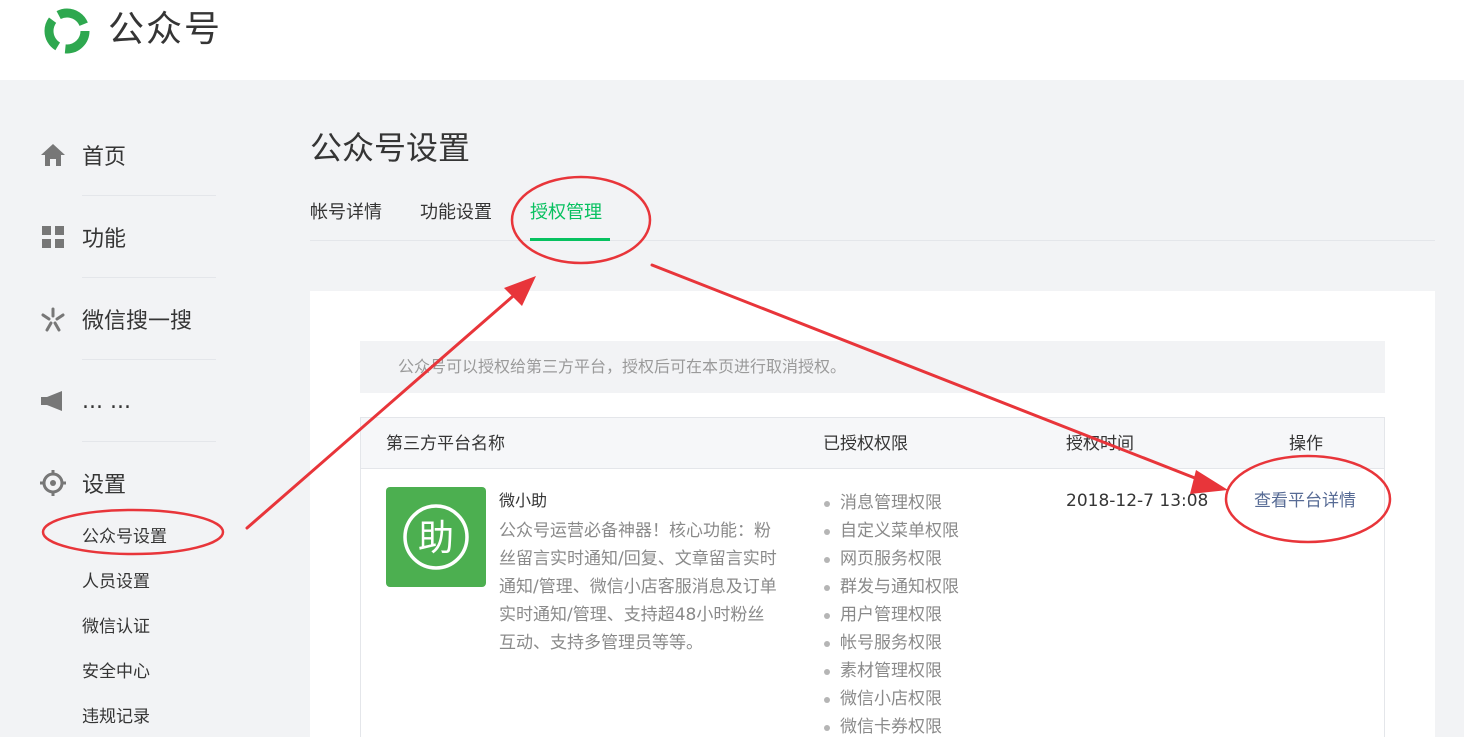  I want to click on grid-icon, so click(53, 237).